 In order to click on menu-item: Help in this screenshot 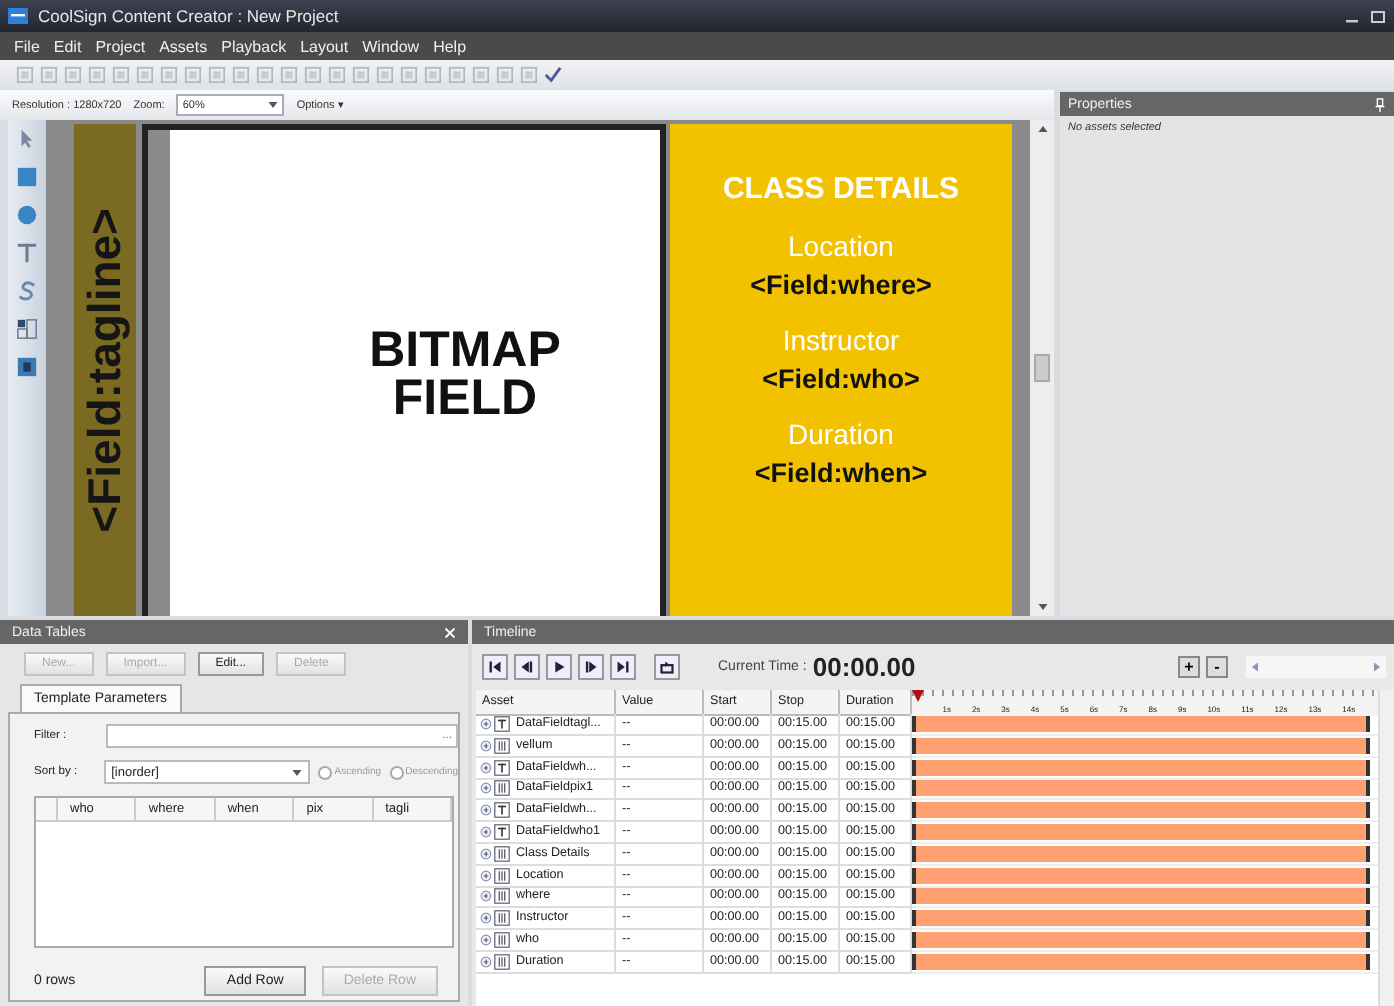, I will do `click(450, 46)`.